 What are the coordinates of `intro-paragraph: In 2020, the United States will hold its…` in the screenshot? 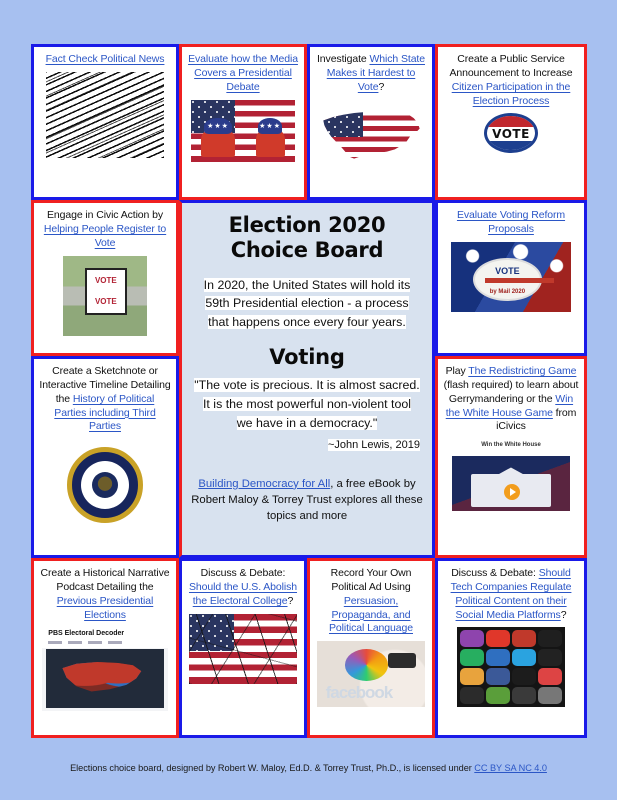 It's located at (307, 303).